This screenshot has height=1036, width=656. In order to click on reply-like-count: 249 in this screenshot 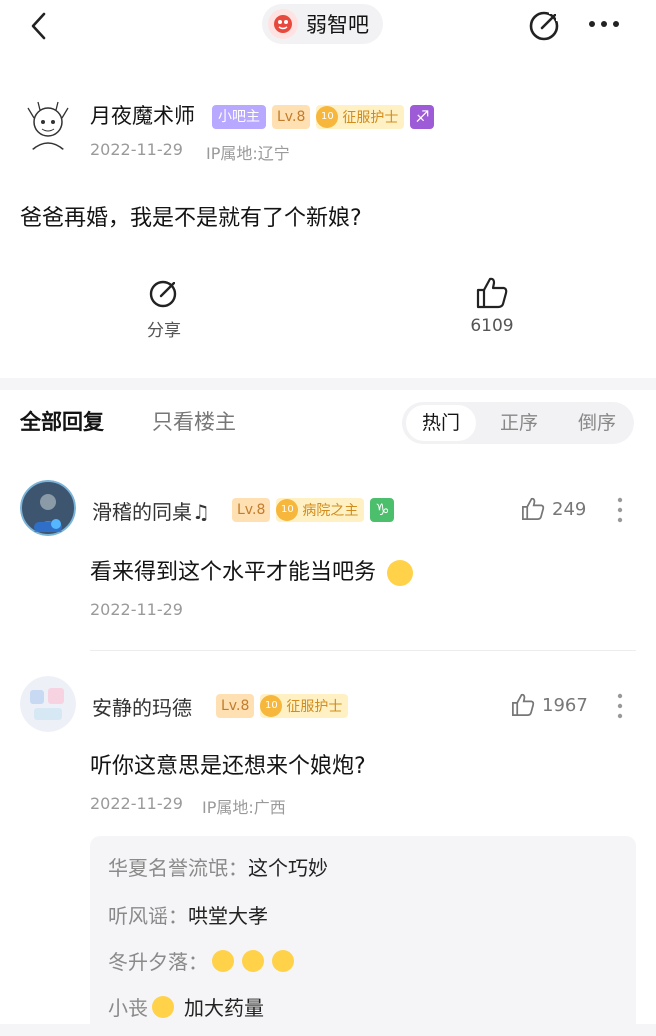, I will do `click(569, 509)`.